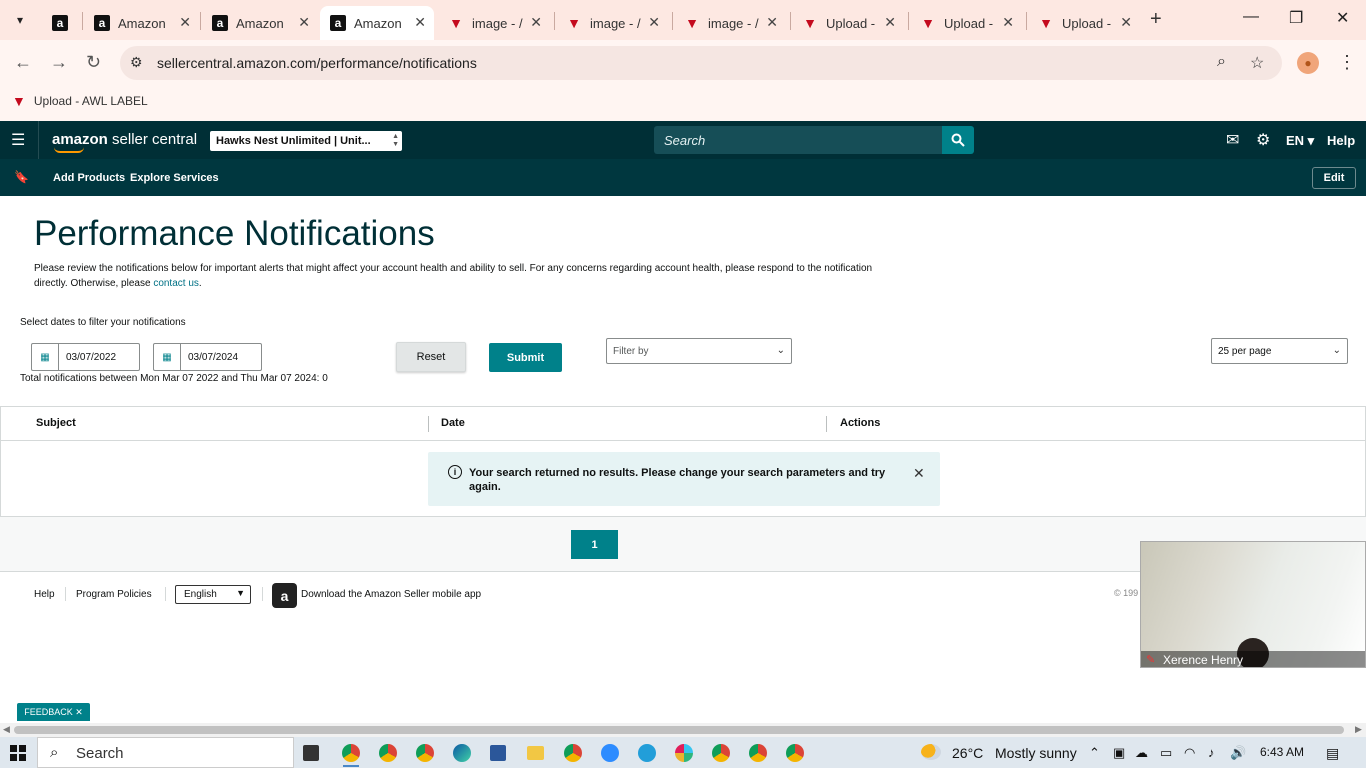 This screenshot has height=768, width=1366. Describe the element at coordinates (453, 423) in the screenshot. I see `column-header-date: Date` at that location.